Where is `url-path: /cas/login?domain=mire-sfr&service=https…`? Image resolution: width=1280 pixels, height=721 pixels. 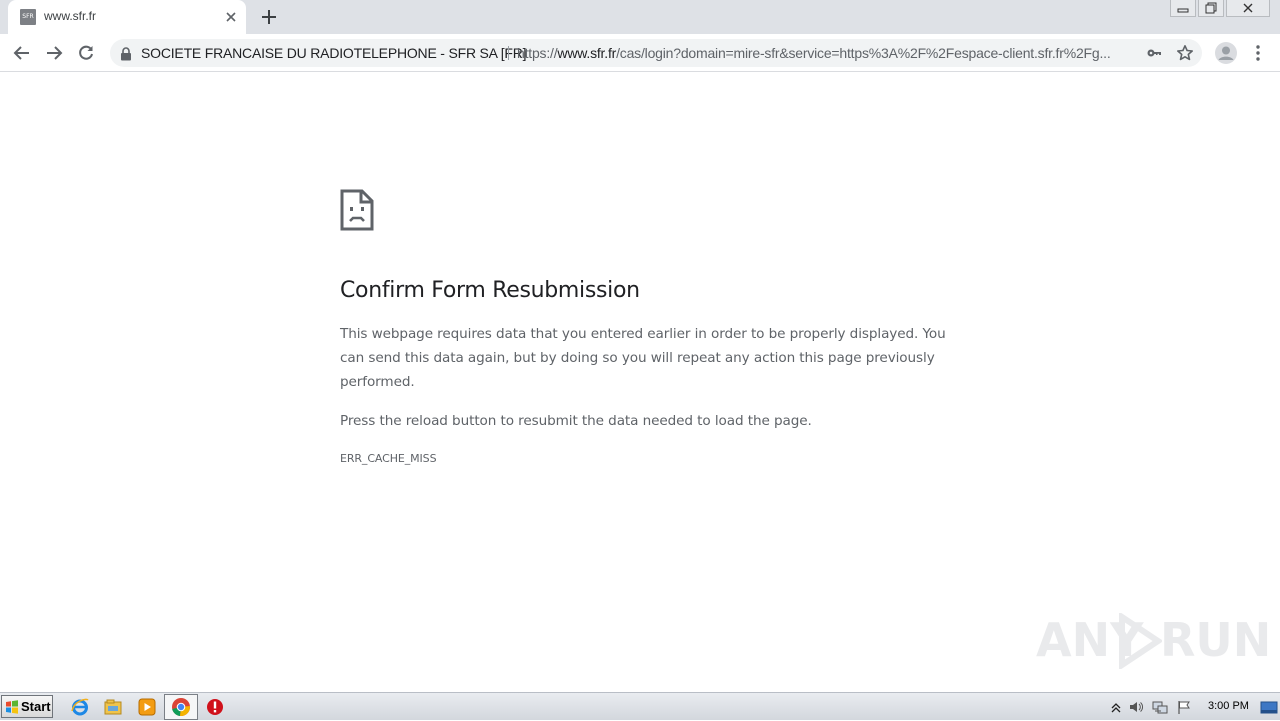 url-path: /cas/login?domain=mire-sfr&service=https… is located at coordinates (863, 53).